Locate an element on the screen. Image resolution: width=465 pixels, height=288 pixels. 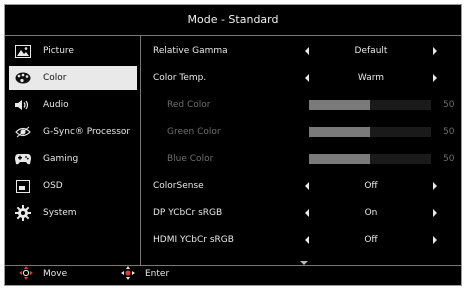
sidebar-item-label: Color is located at coordinates (55, 78).